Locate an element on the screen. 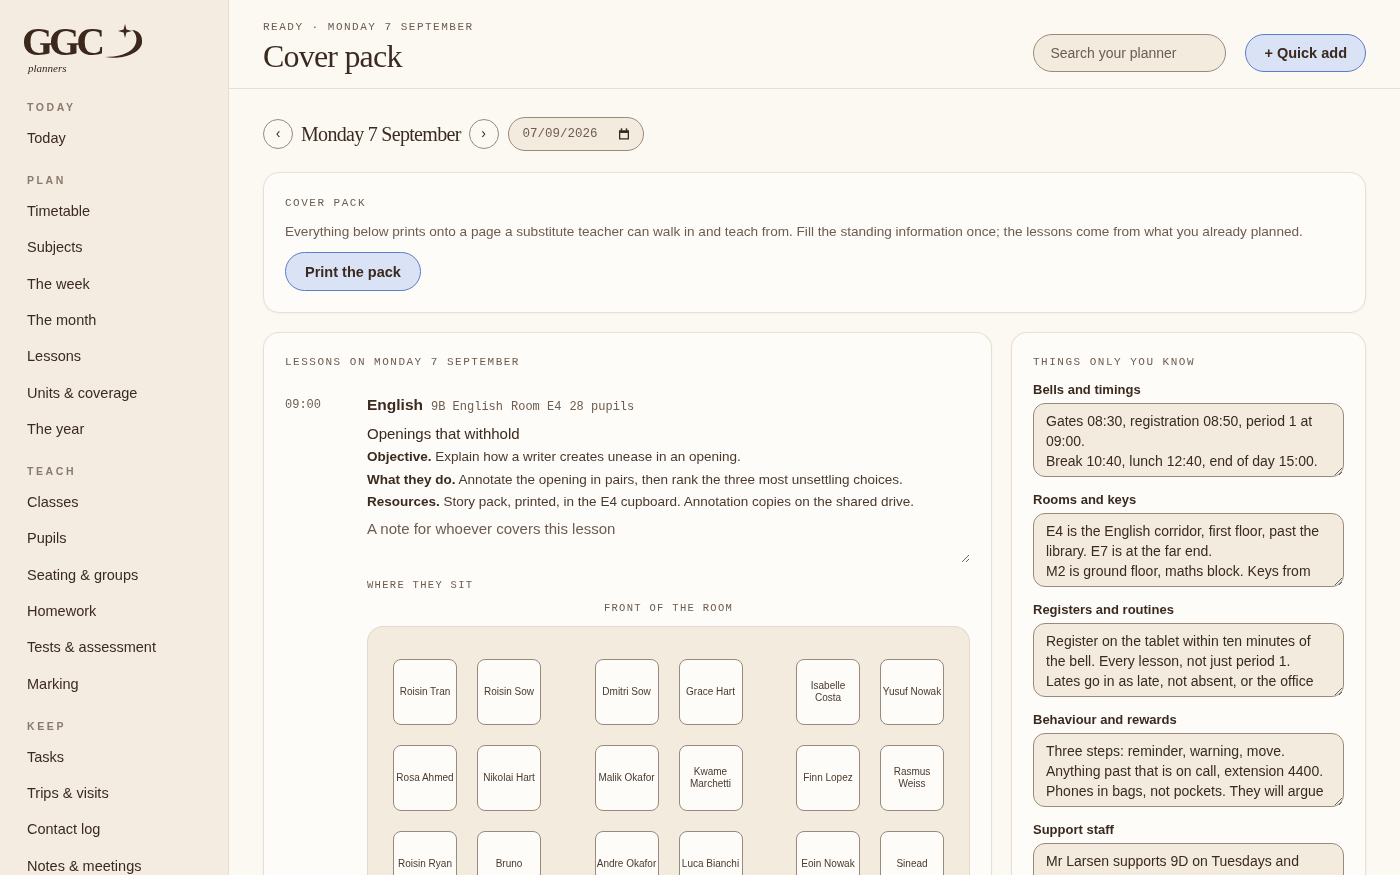 The height and width of the screenshot is (875, 1400). field-label: Rooms and keys is located at coordinates (1085, 500).